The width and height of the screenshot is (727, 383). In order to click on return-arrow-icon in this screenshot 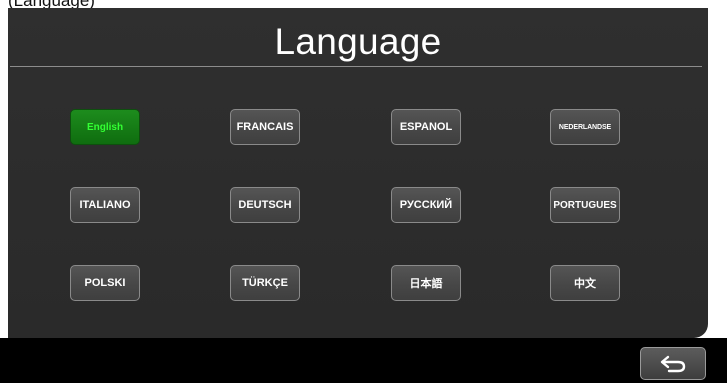, I will do `click(673, 364)`.